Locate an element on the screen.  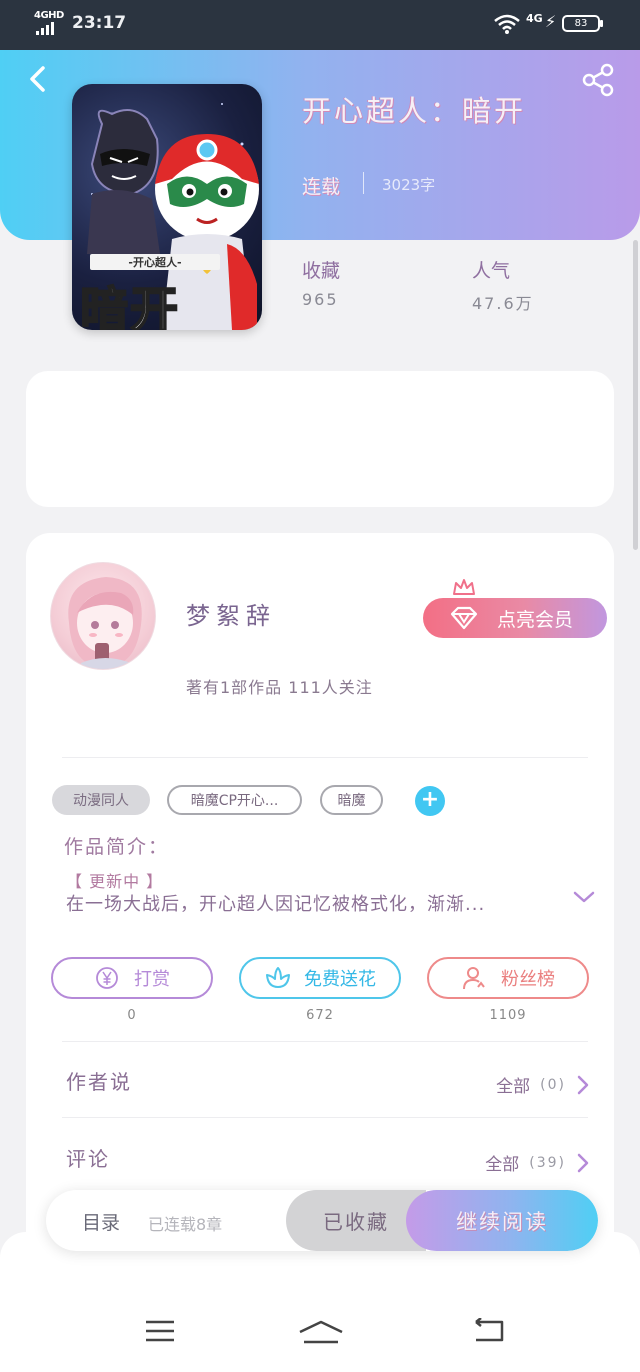
comments-all-label: 全部 is located at coordinates (502, 1165).